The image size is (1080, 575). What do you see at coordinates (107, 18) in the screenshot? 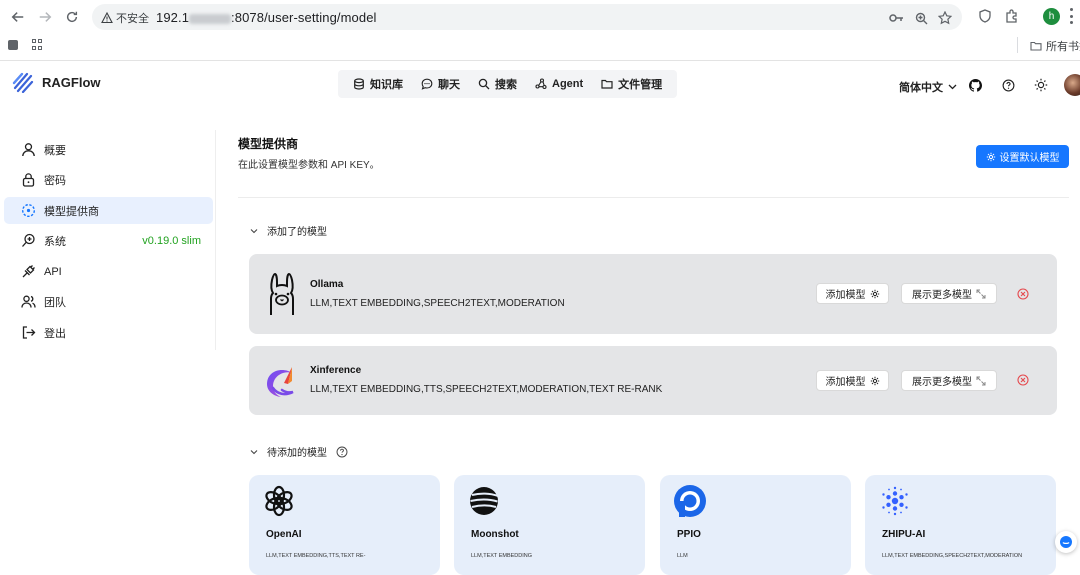
I see `warning-triangle-icon` at bounding box center [107, 18].